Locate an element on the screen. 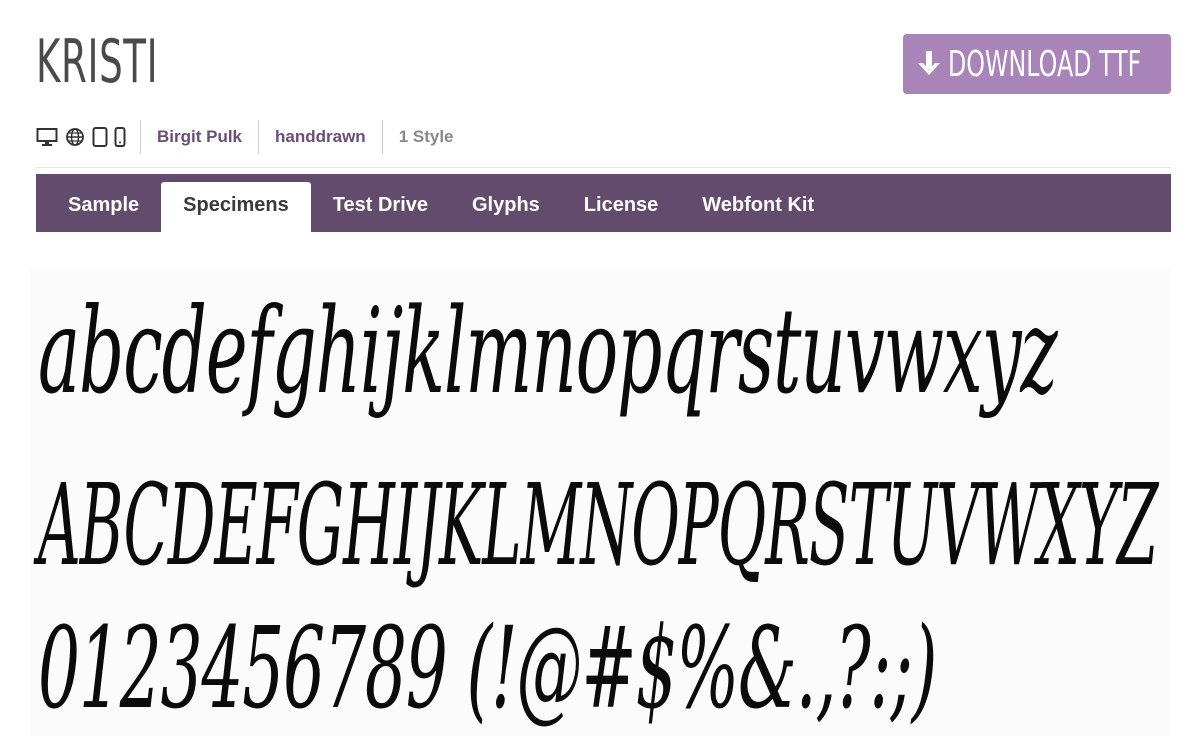 This screenshot has width=1200, height=740. globe-icon is located at coordinates (75, 137).